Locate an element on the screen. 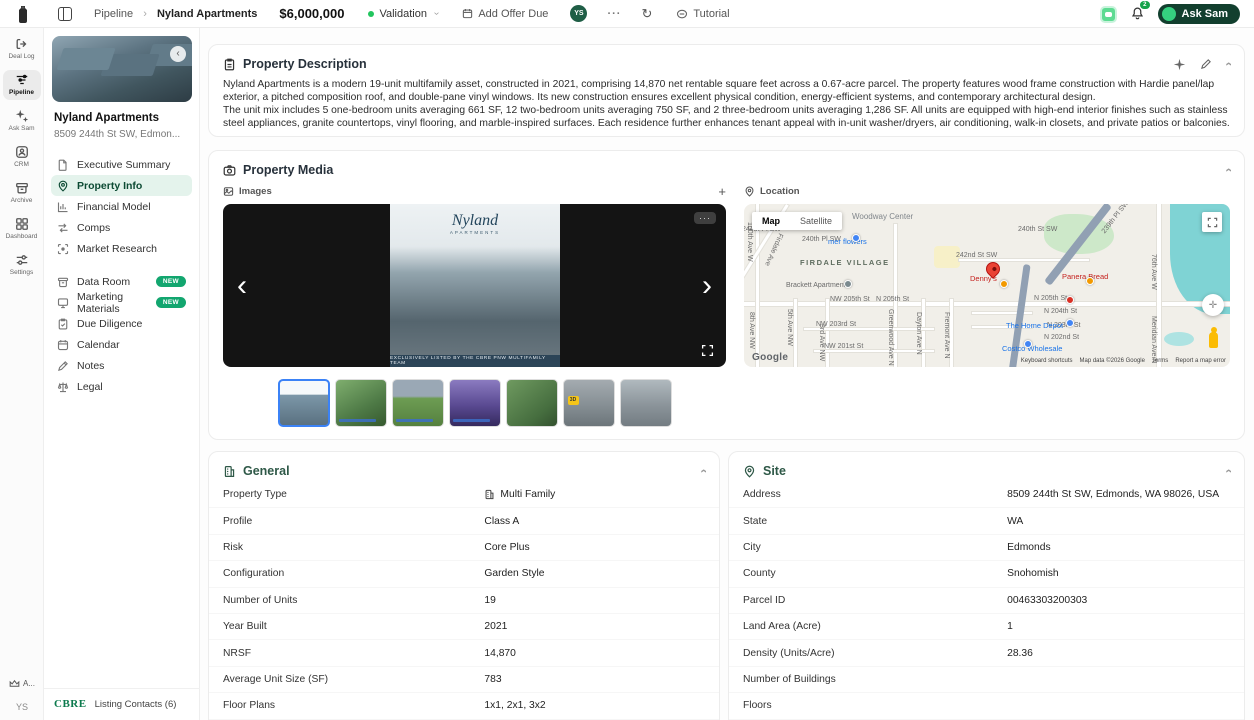 Image resolution: width=1254 pixels, height=720 pixels. rail-item-archive: Archive is located at coordinates (22, 193).